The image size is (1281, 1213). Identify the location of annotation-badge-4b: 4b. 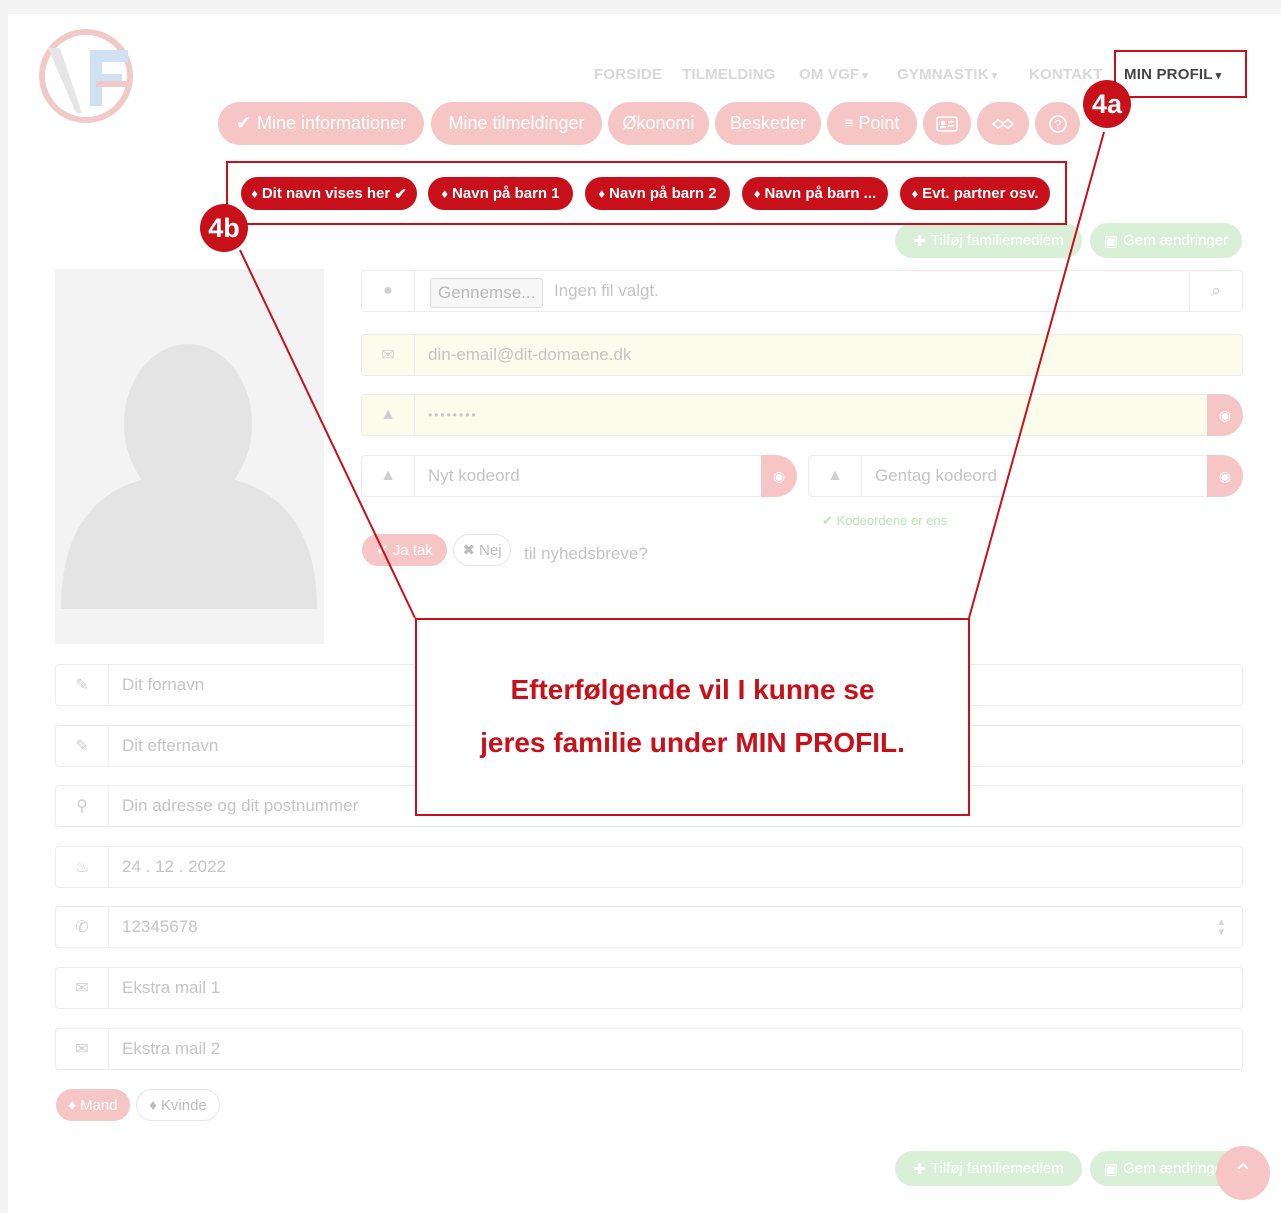
(224, 228).